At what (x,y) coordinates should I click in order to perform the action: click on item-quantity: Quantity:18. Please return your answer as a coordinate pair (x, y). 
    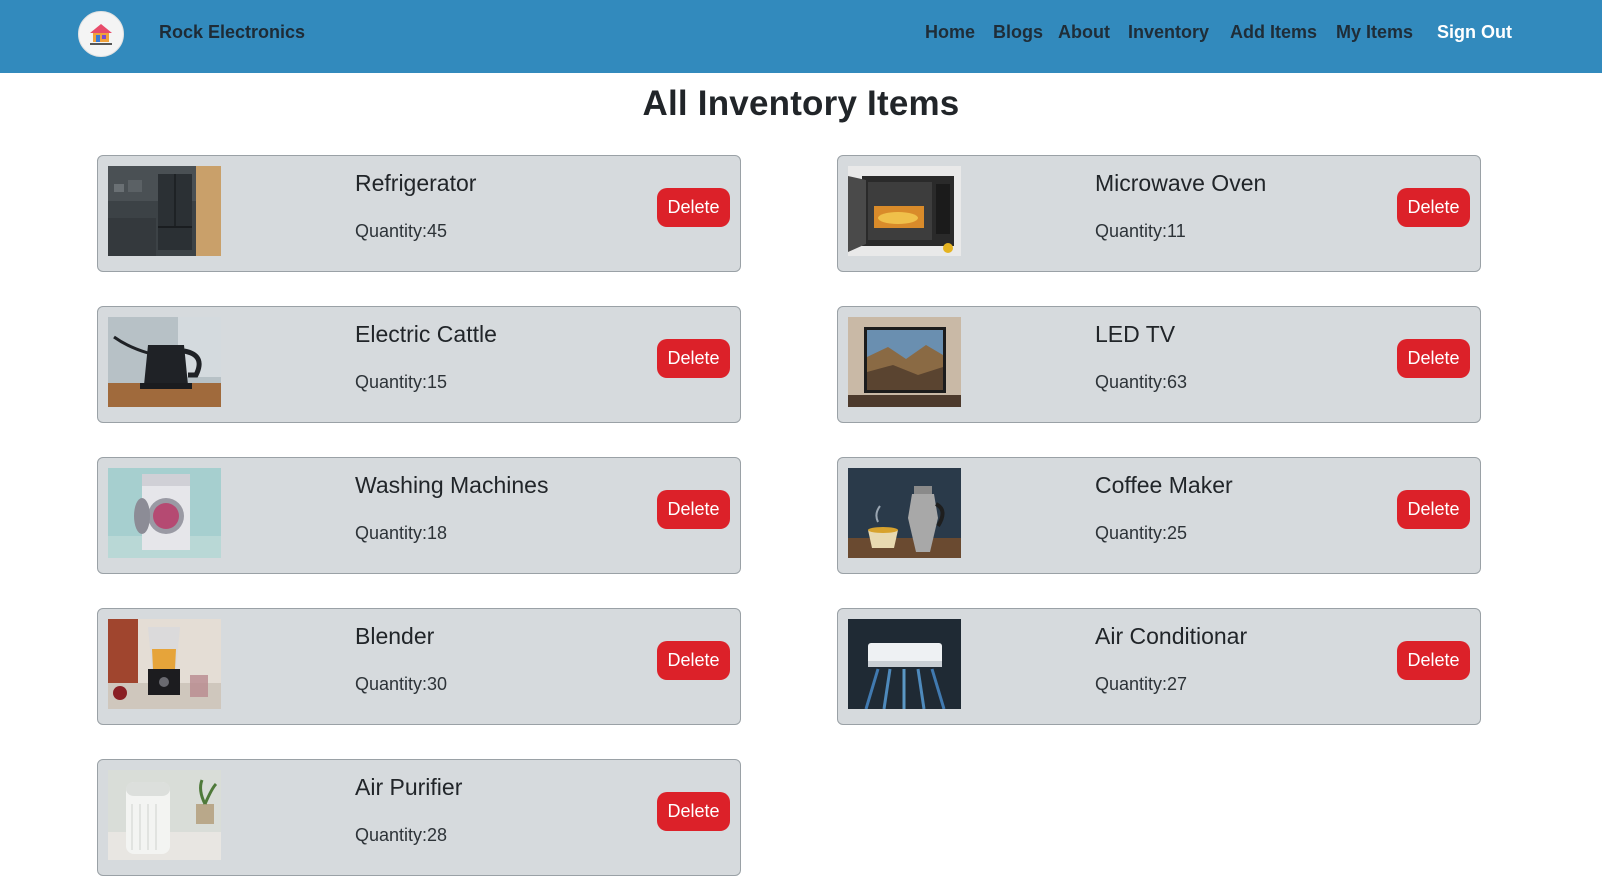
    Looking at the image, I should click on (401, 533).